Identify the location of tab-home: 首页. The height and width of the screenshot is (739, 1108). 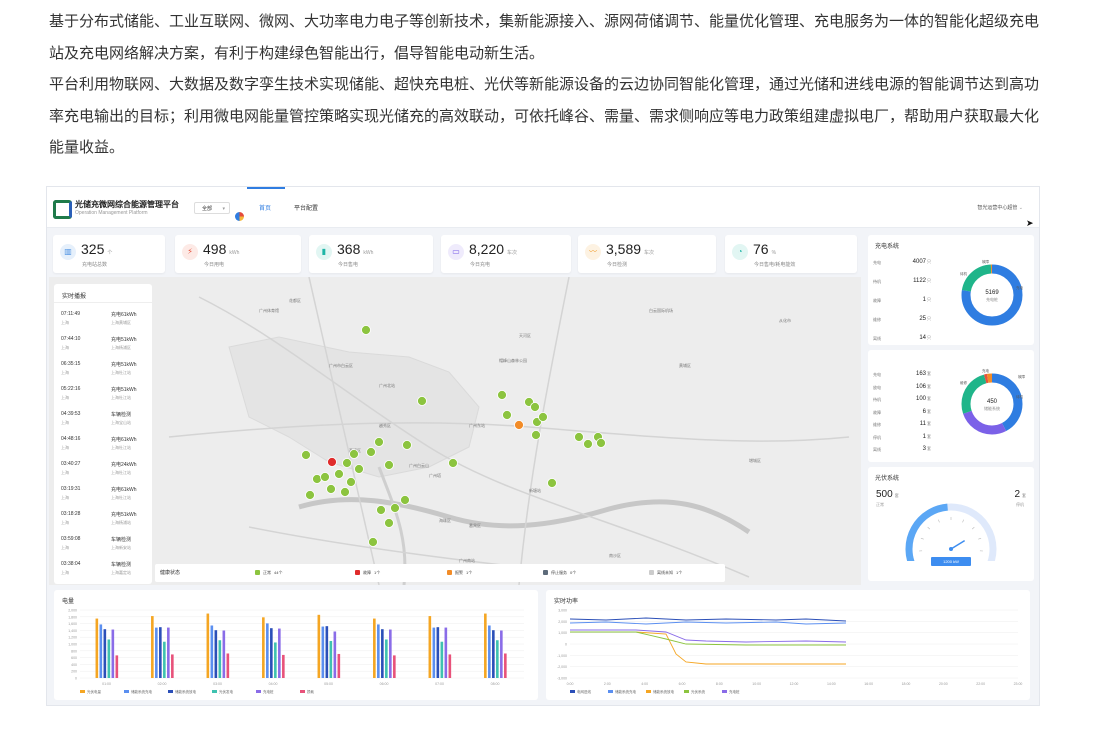
(265, 207).